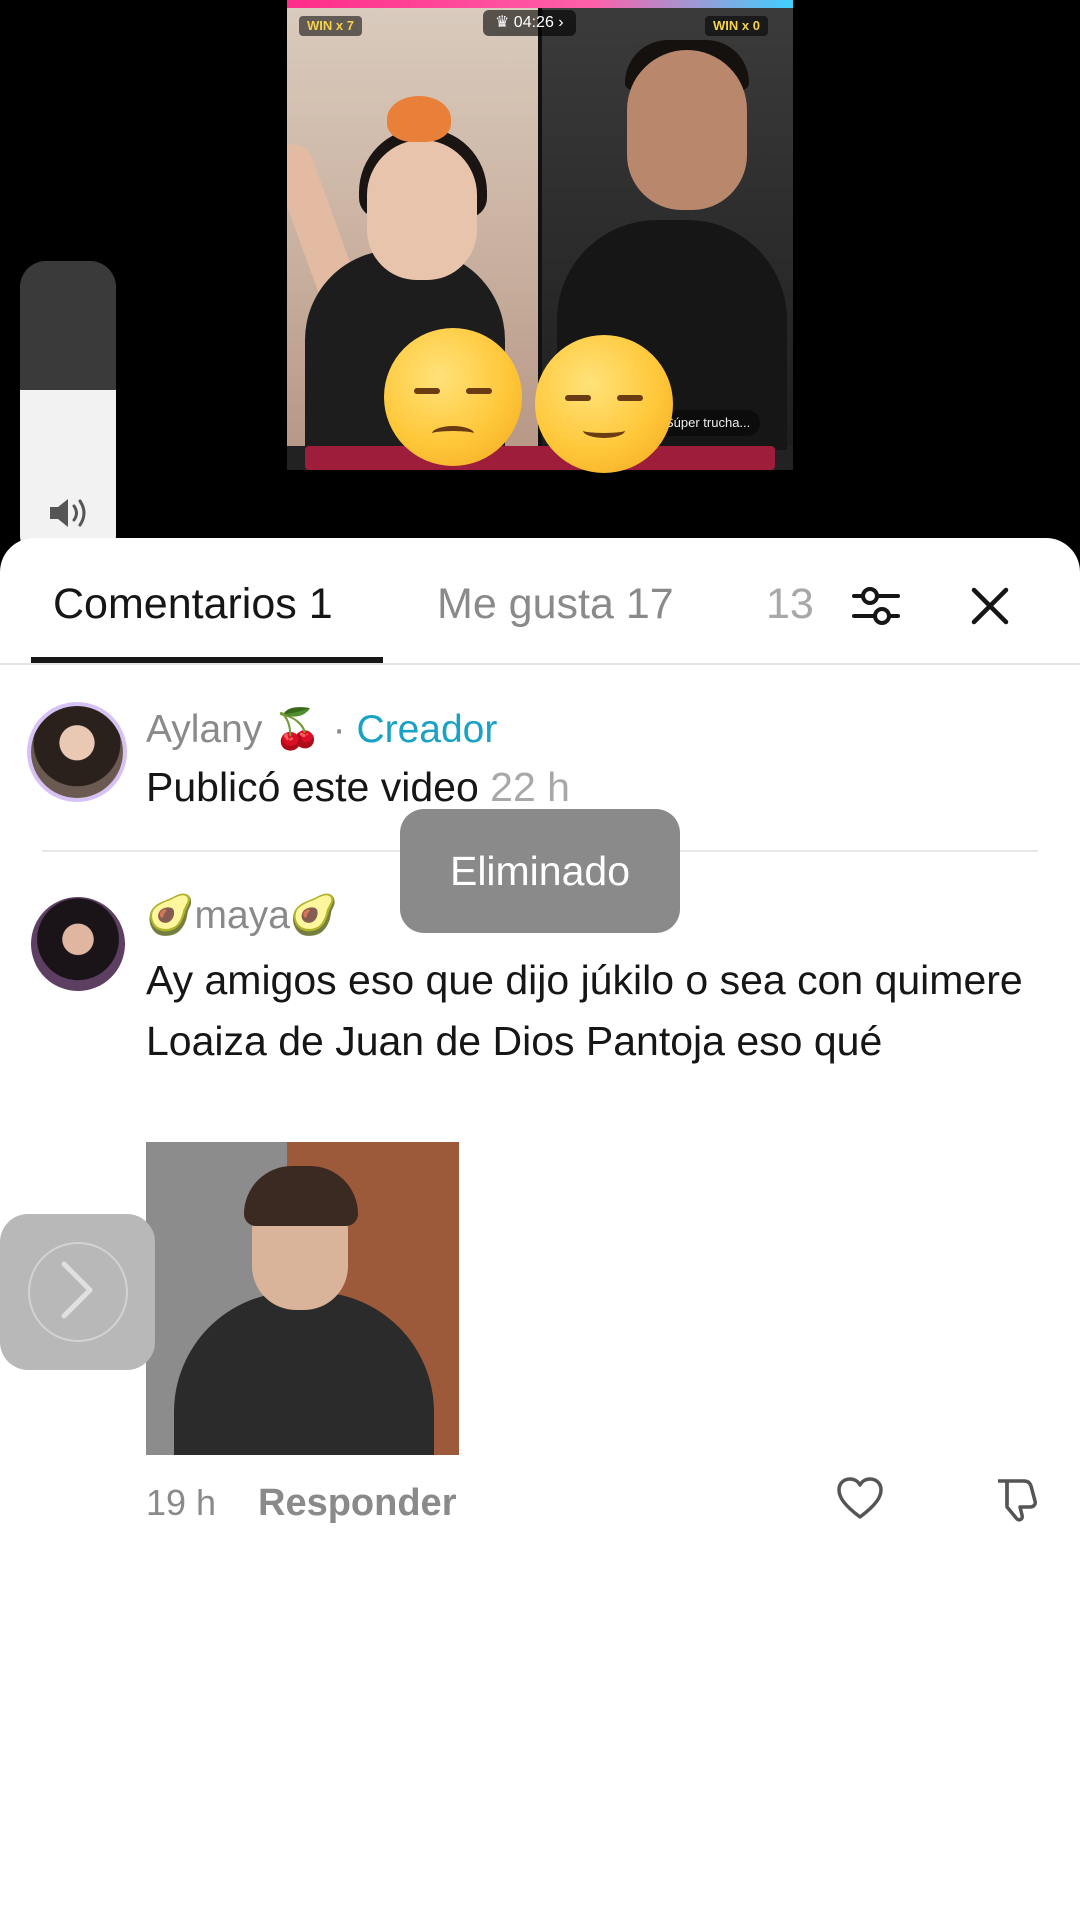 This screenshot has height=1920, width=1080. Describe the element at coordinates (302, 1298) in the screenshot. I see `comment-image` at that location.